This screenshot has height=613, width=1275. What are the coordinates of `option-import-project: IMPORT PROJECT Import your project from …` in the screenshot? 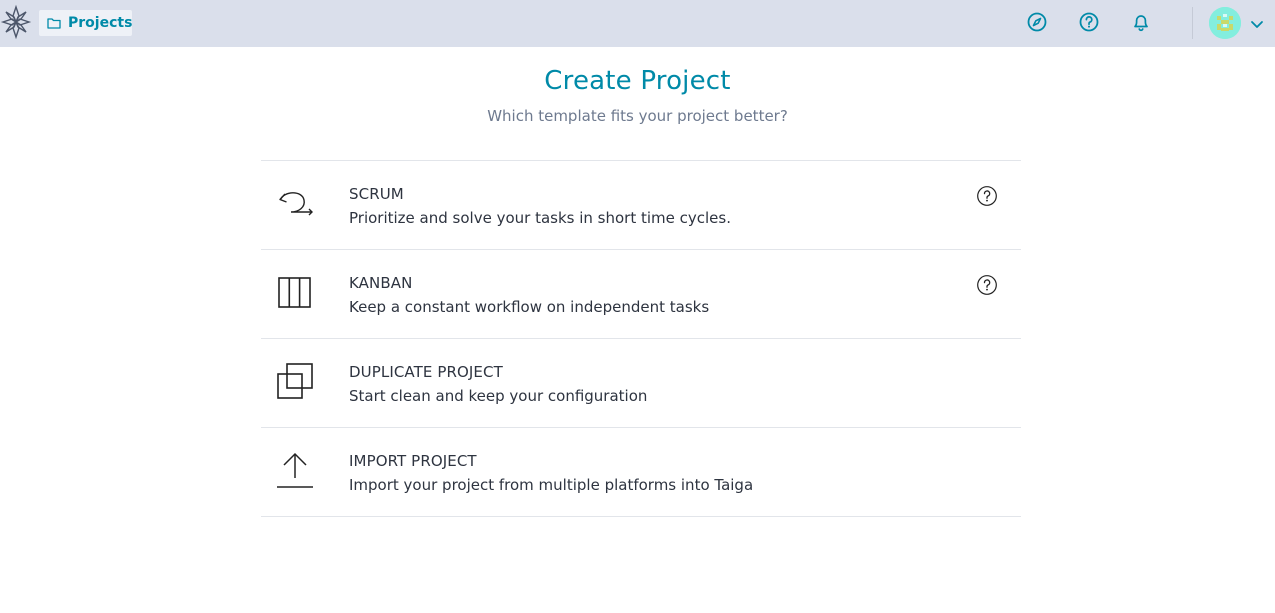 It's located at (641, 472).